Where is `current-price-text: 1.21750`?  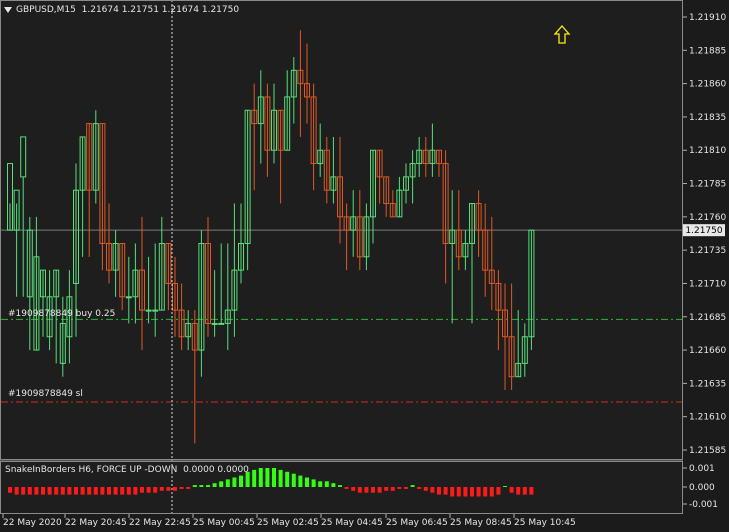
current-price-text: 1.21750 is located at coordinates (703, 231).